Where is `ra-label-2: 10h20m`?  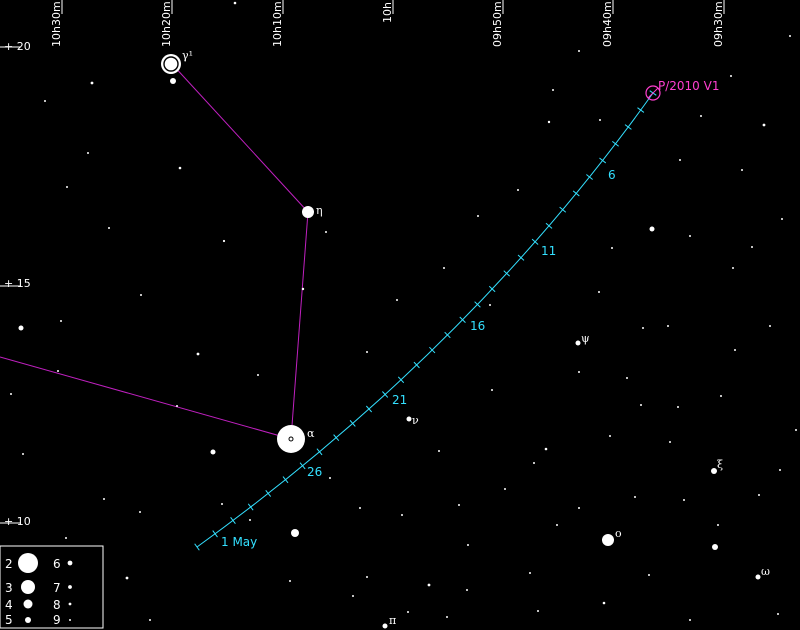 ra-label-2: 10h20m is located at coordinates (166, 24).